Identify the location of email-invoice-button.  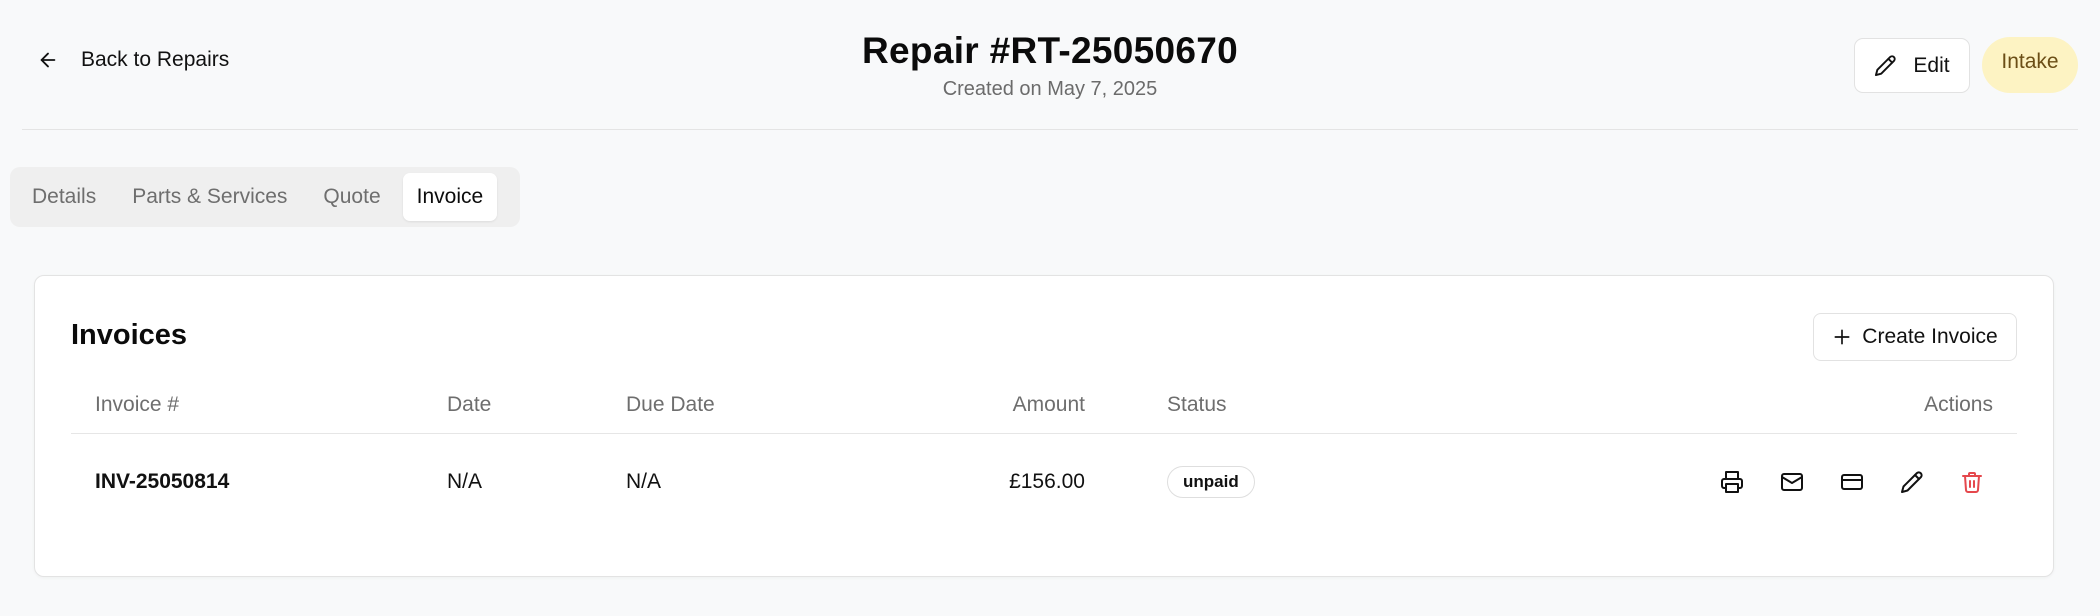
(1792, 482).